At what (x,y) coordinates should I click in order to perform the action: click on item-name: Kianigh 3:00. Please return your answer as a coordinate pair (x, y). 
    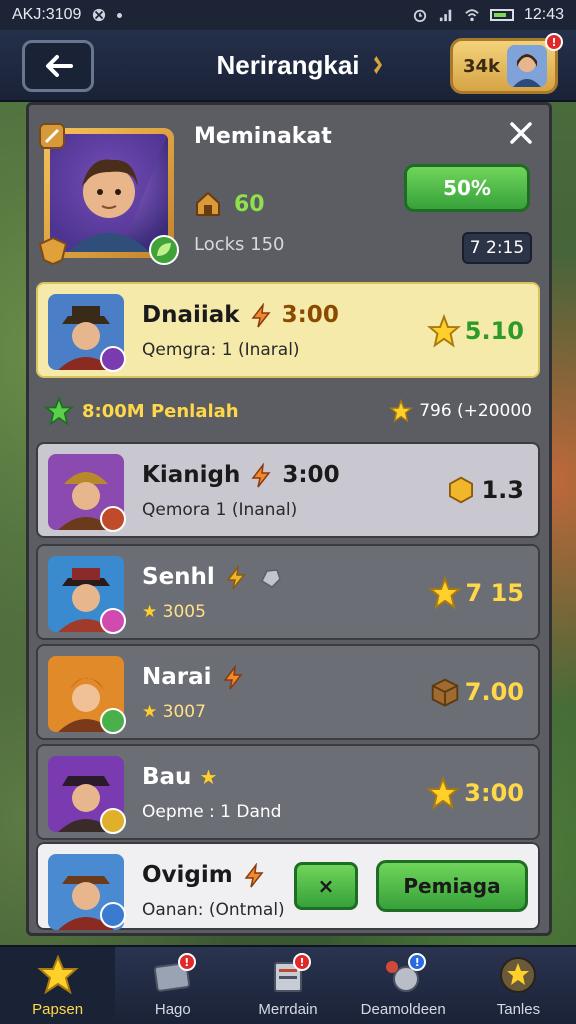
    Looking at the image, I should click on (241, 475).